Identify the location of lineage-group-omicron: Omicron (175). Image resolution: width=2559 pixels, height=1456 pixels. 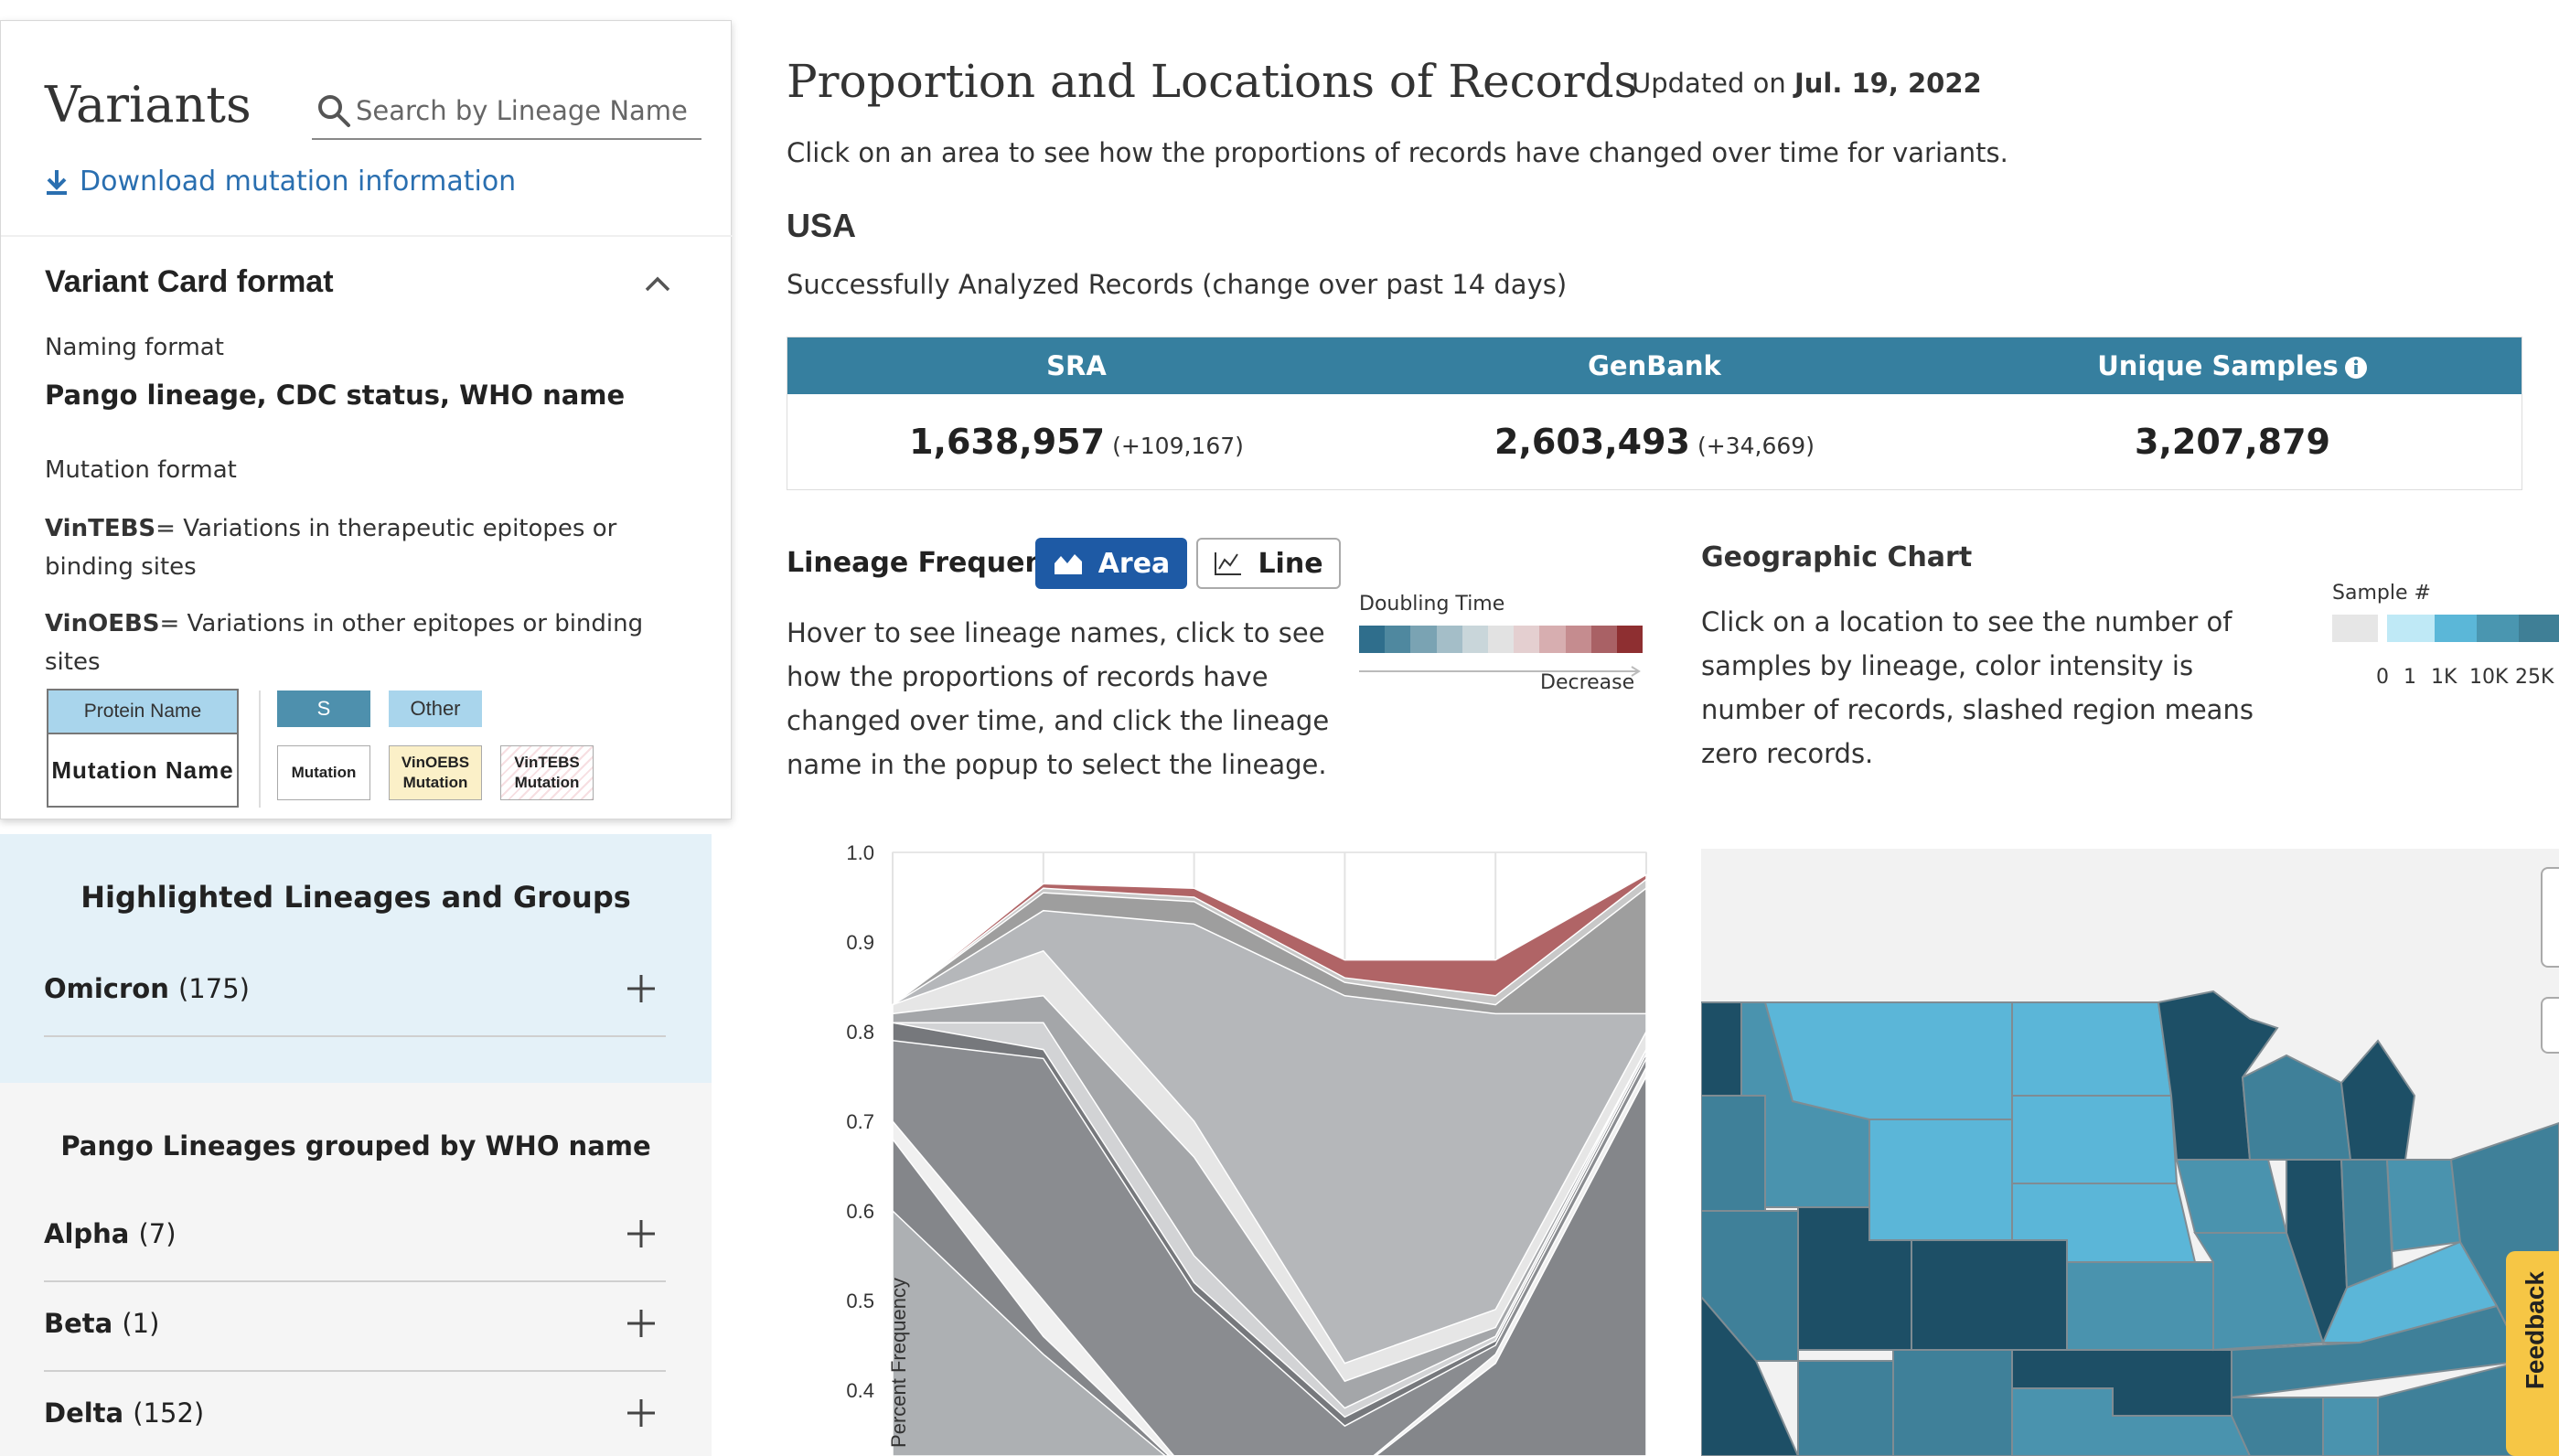
(355, 992).